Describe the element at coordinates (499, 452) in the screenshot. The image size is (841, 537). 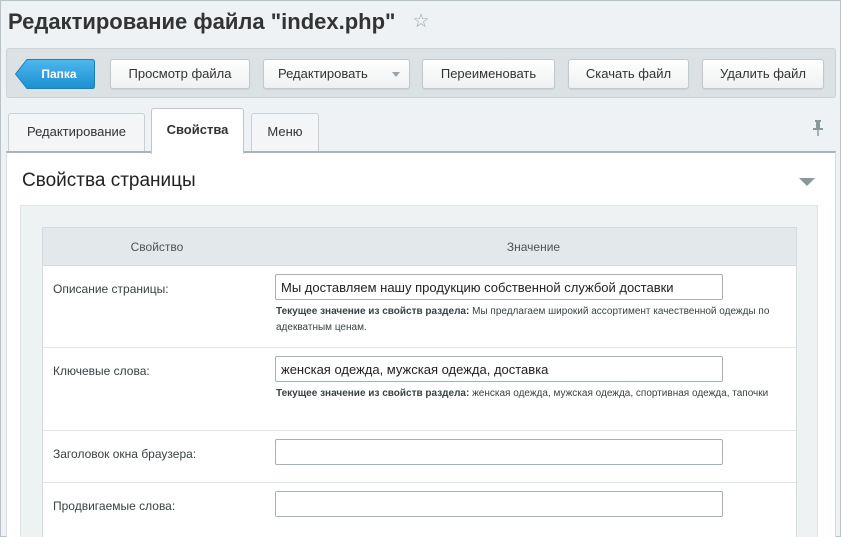
I see `browser-title-input` at that location.